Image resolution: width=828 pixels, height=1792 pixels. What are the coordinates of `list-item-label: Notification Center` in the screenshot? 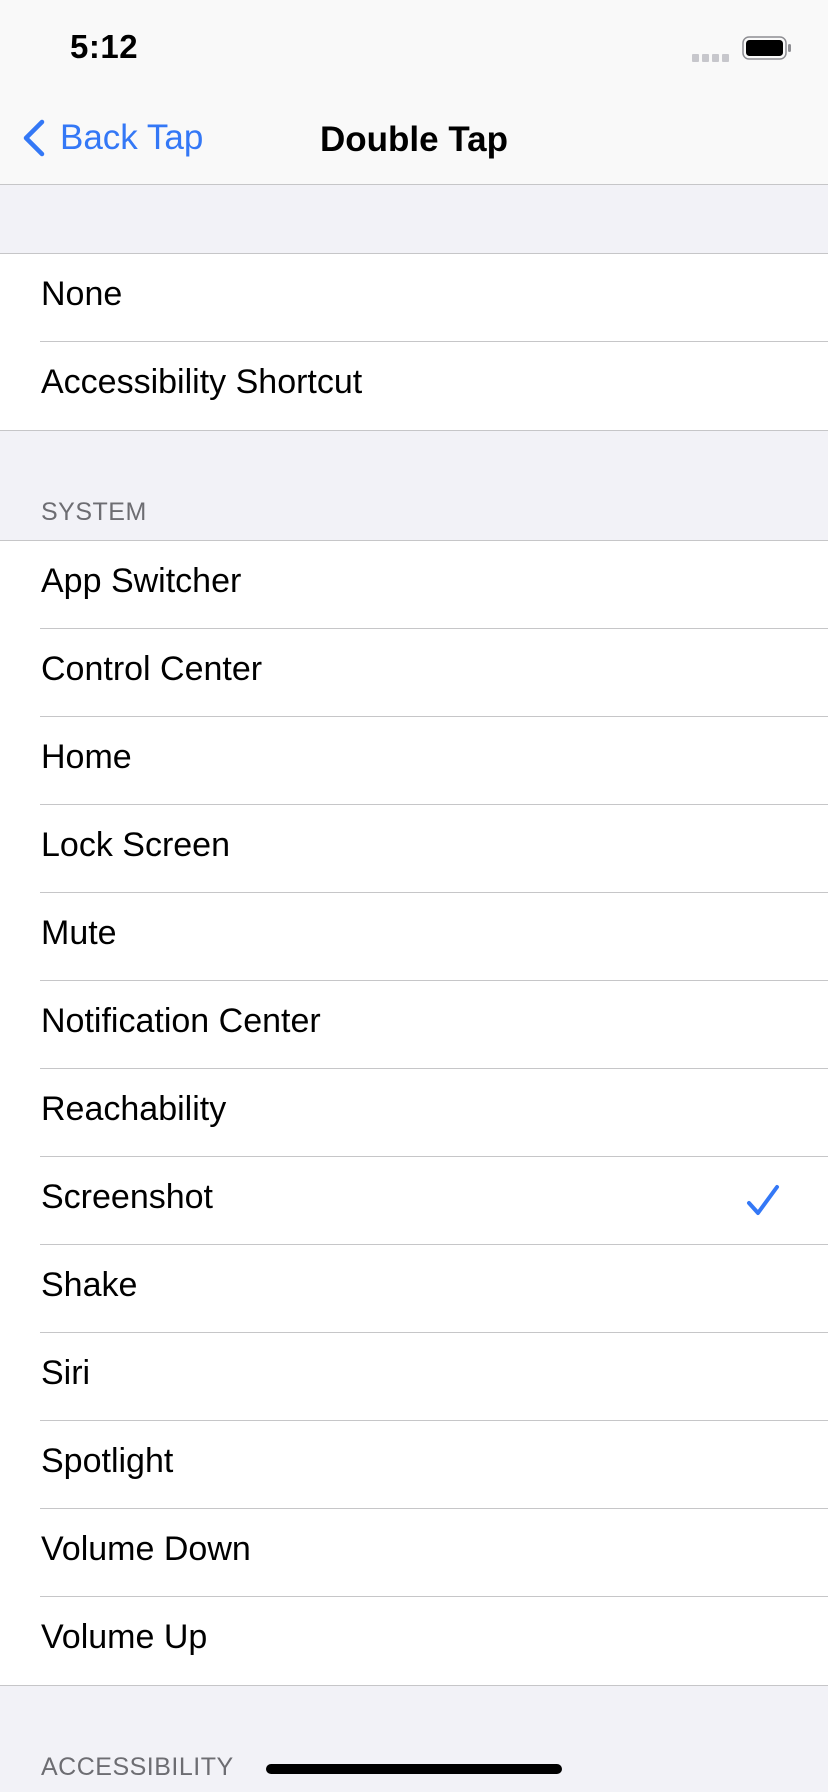 It's located at (181, 1021).